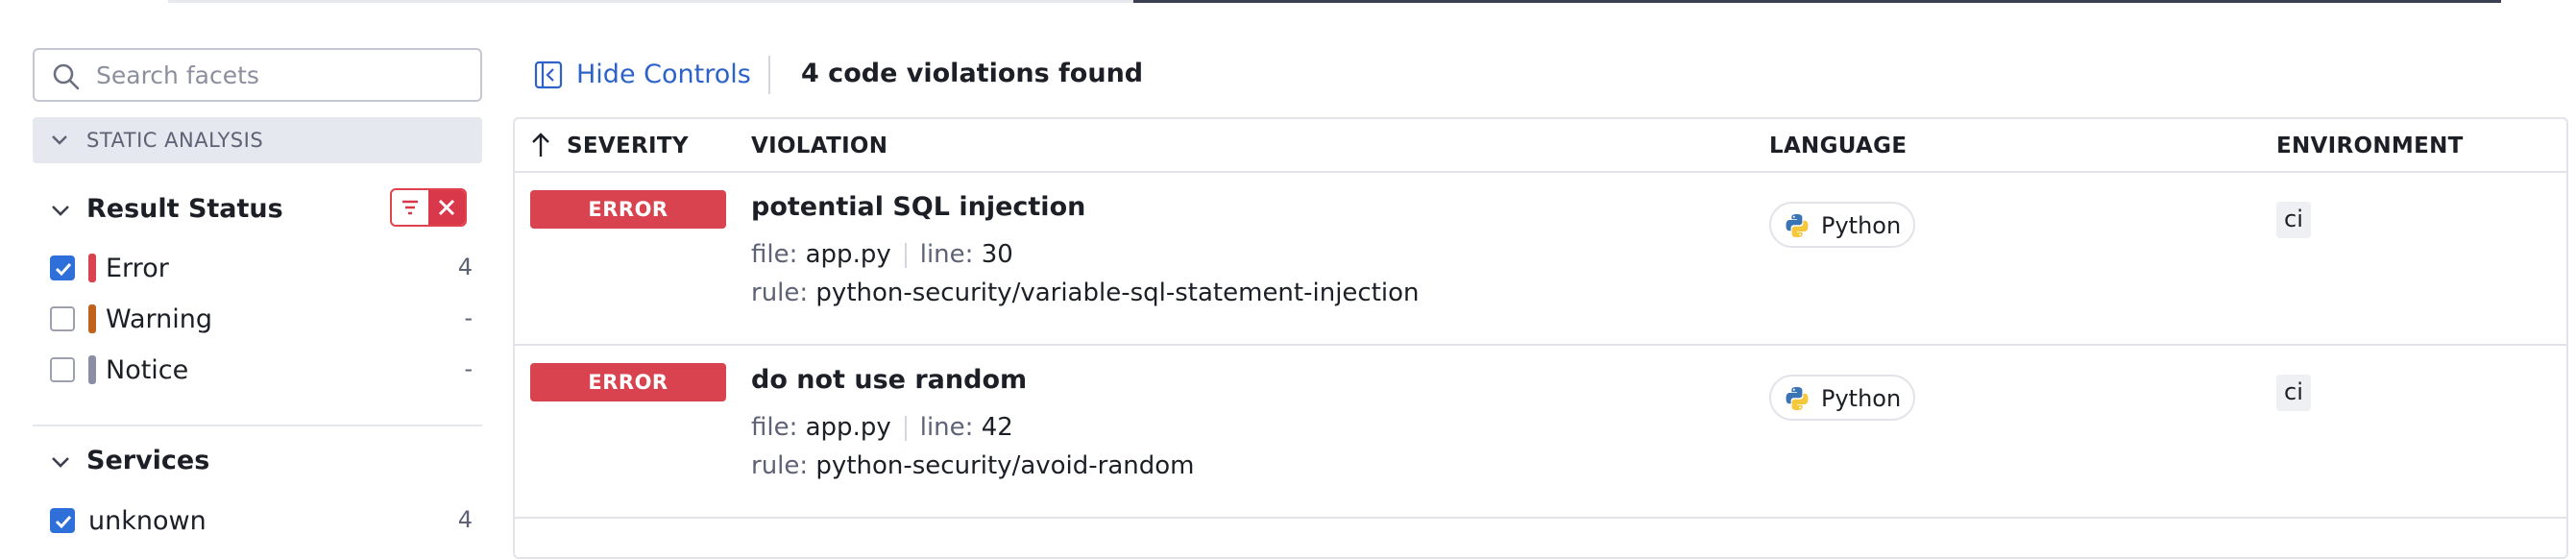 This screenshot has width=2576, height=559. What do you see at coordinates (148, 370) in the screenshot?
I see `facet-item-label: Notice` at bounding box center [148, 370].